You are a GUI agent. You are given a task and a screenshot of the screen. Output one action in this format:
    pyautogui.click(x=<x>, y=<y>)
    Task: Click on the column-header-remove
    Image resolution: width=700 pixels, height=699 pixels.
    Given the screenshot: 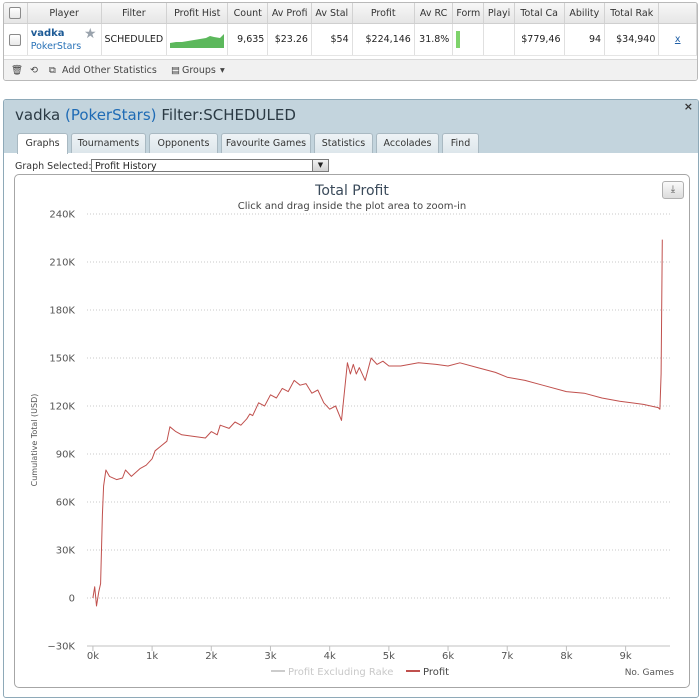 What is the action you would take?
    pyautogui.click(x=677, y=13)
    